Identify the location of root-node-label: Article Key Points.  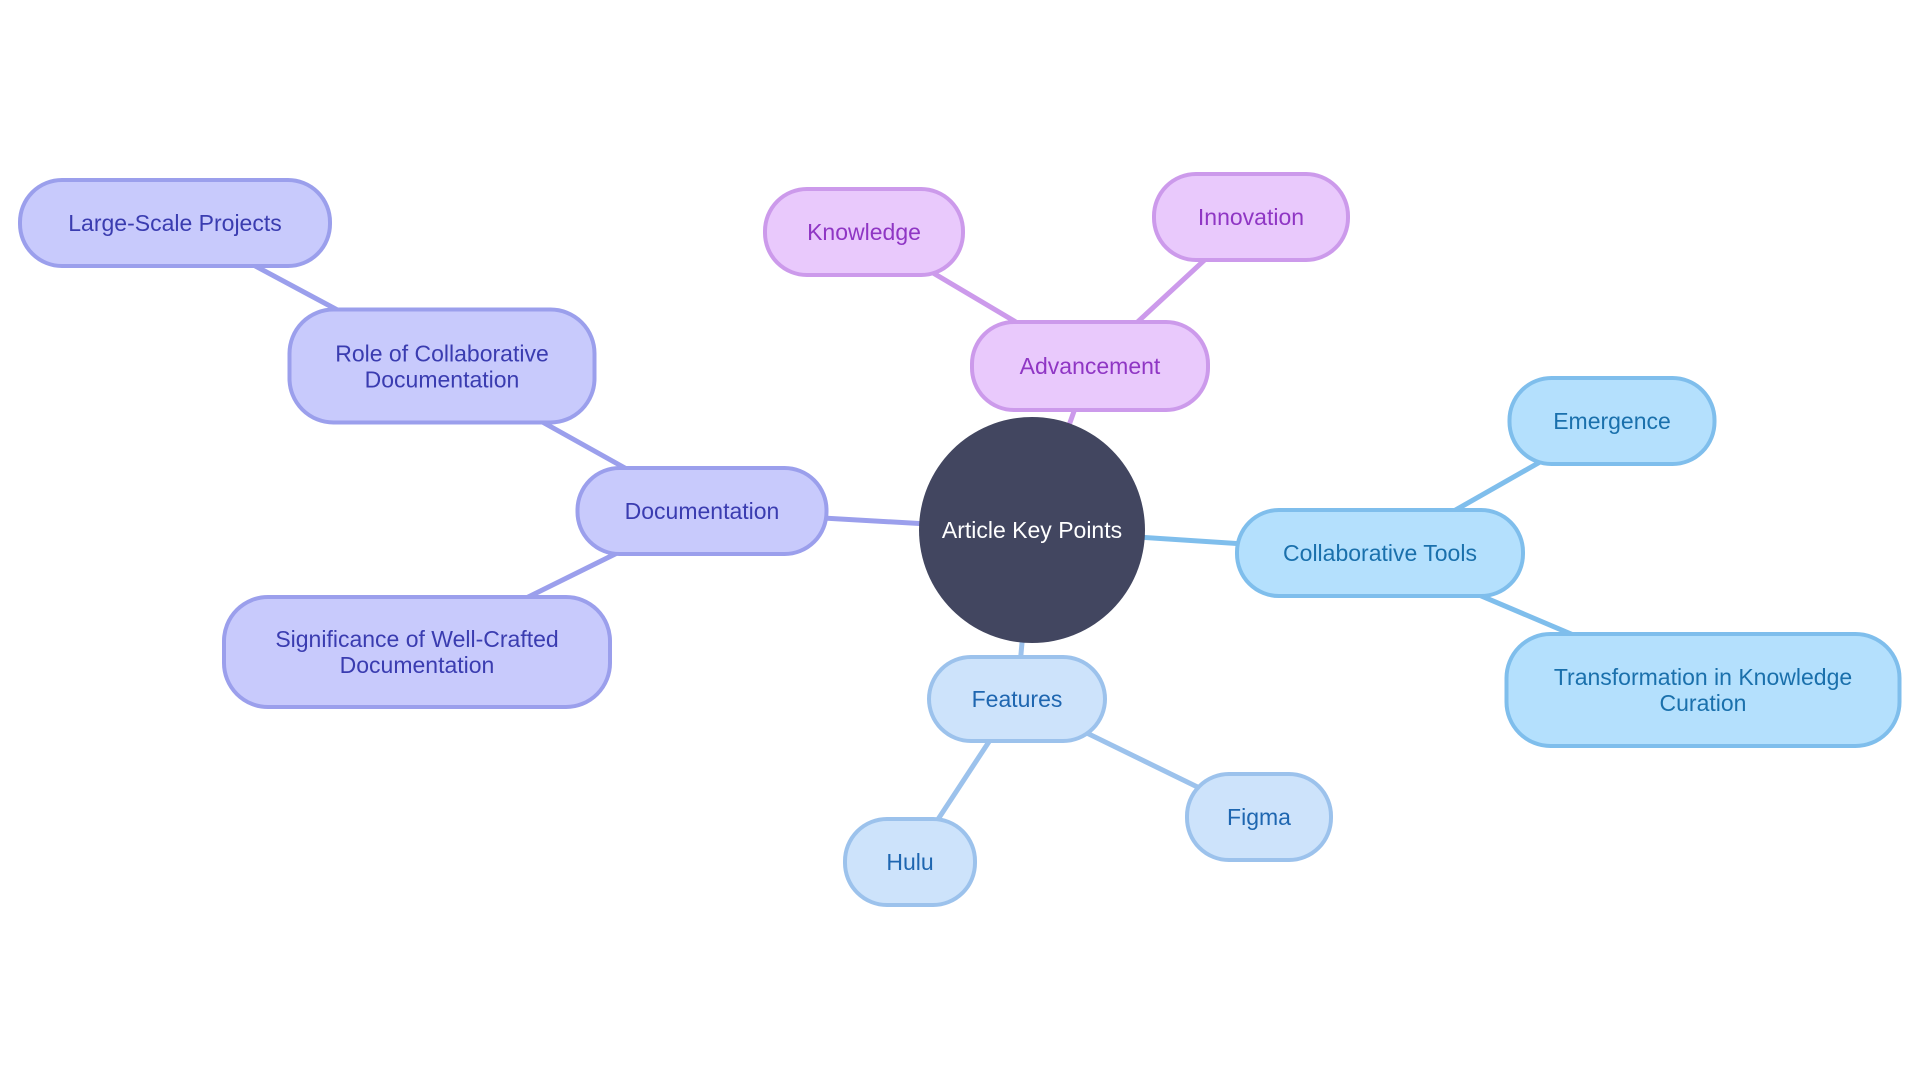
(1032, 529).